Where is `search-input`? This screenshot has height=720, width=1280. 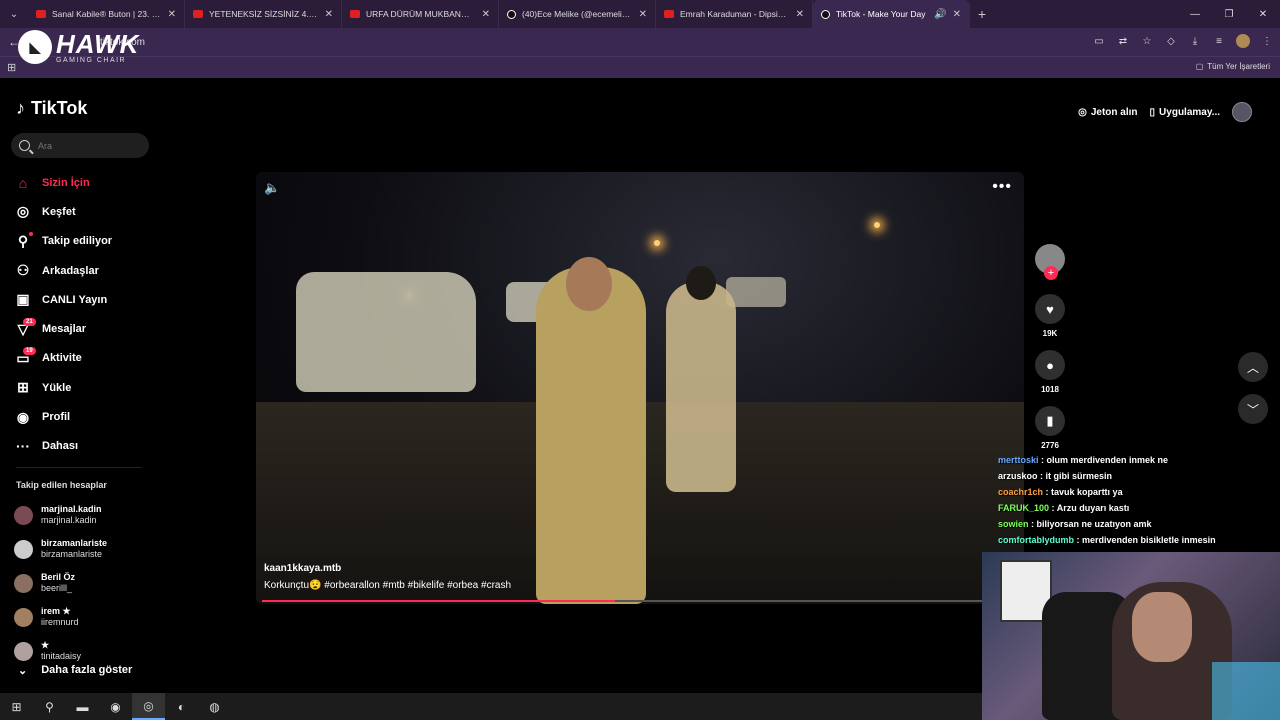
search-input is located at coordinates (88, 145).